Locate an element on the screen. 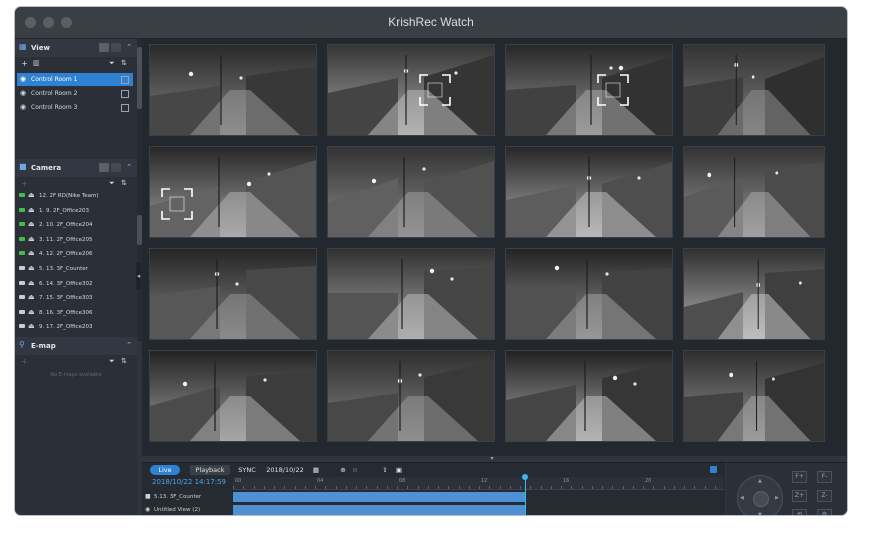 The width and height of the screenshot is (870, 538). live-button: Live is located at coordinates (165, 470).